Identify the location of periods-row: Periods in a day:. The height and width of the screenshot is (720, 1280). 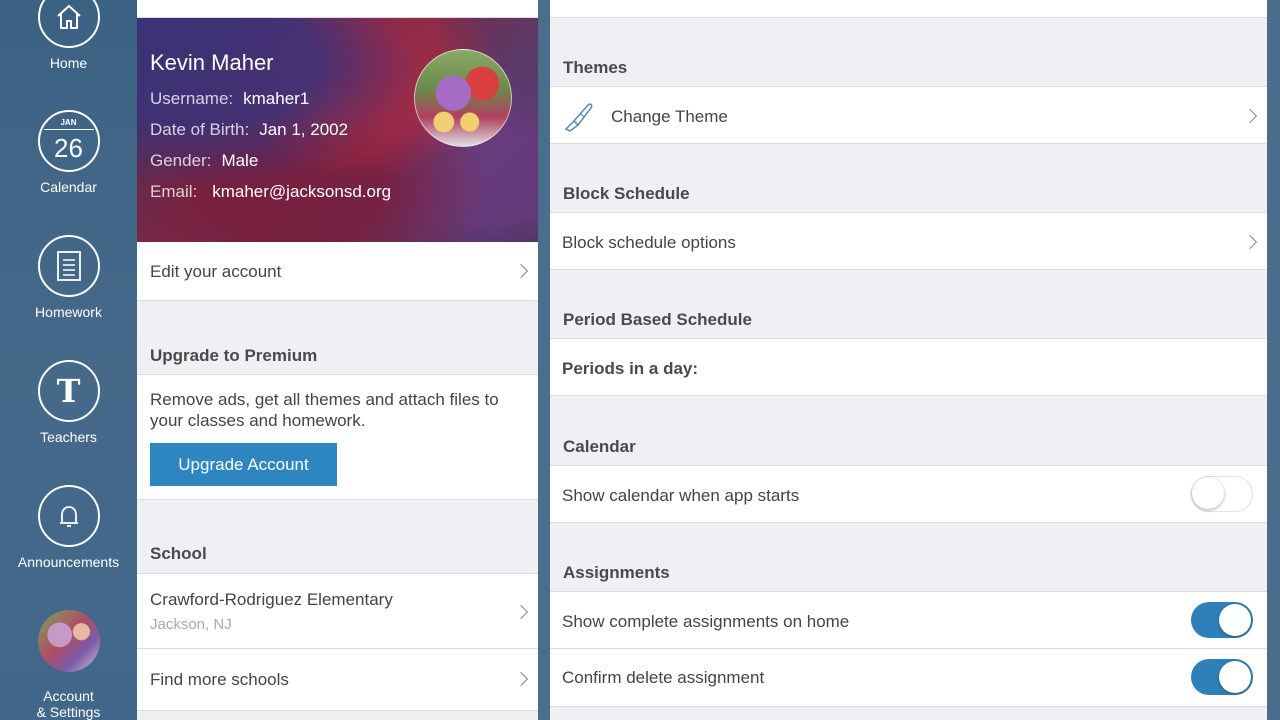
(908, 367).